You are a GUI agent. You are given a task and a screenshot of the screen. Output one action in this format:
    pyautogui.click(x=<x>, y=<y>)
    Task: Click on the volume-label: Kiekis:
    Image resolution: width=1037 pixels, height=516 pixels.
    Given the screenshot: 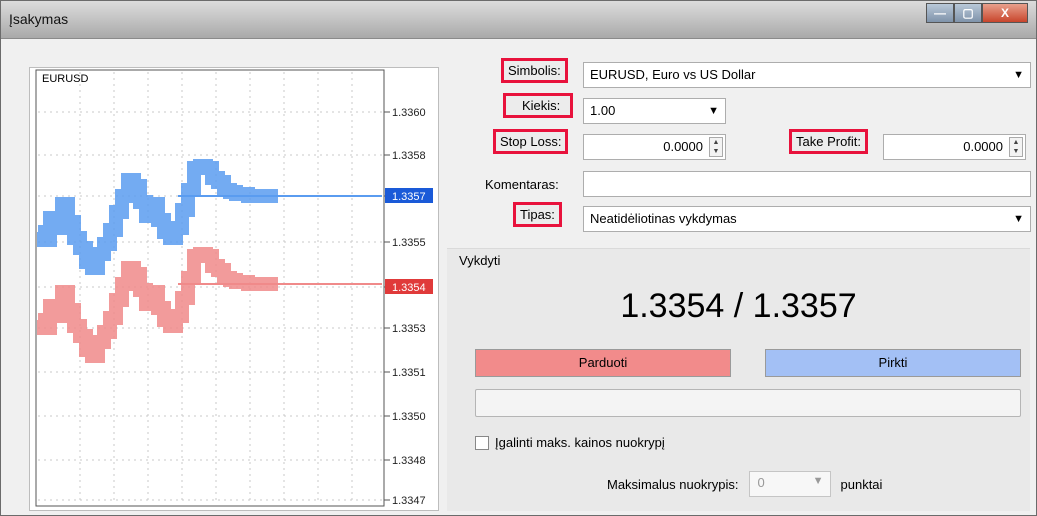 What is the action you would take?
    pyautogui.click(x=538, y=105)
    